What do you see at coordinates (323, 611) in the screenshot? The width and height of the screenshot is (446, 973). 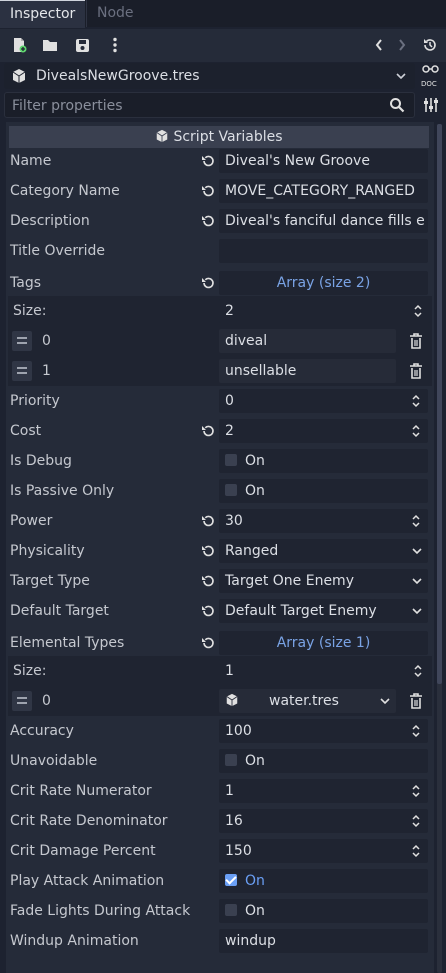 I see `default-target-dropdown: Default Target Enemy` at bounding box center [323, 611].